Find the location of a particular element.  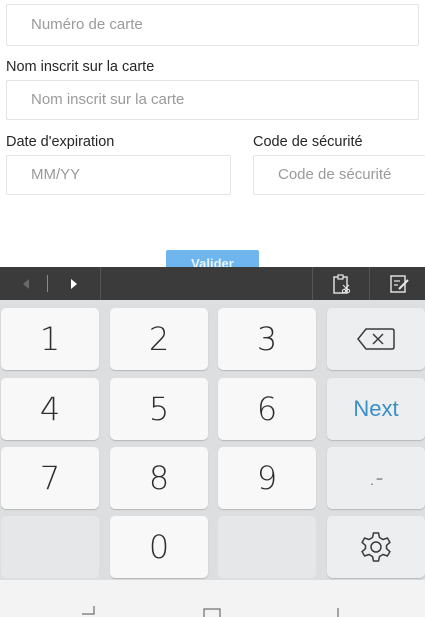

cursor-left-icon is located at coordinates (26, 283).